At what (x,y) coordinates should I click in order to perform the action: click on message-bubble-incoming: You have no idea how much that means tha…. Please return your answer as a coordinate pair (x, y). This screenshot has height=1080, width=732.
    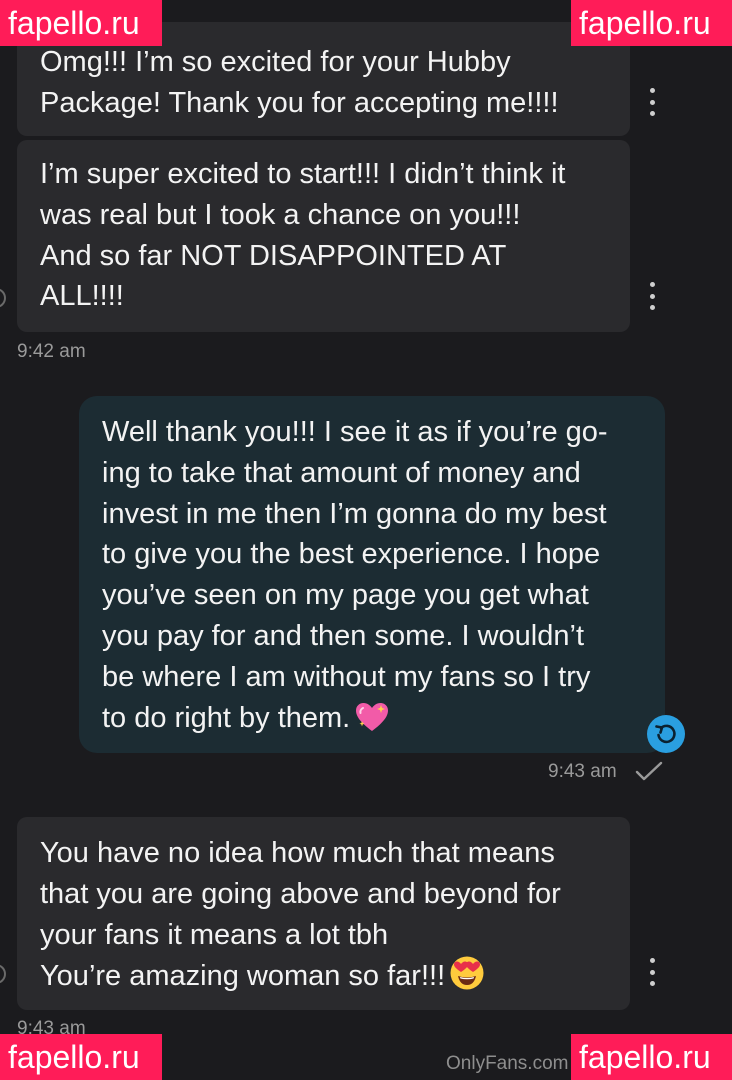
    Looking at the image, I should click on (323, 913).